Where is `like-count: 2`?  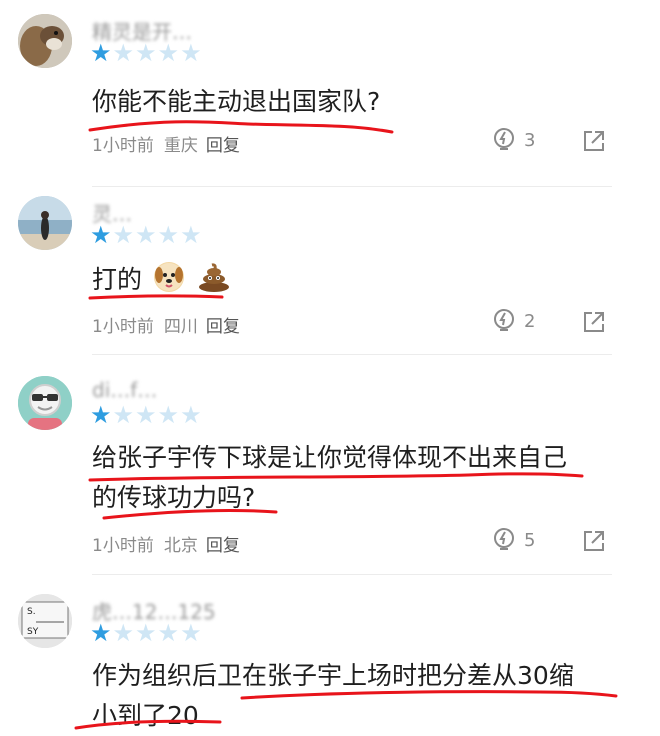 like-count: 2 is located at coordinates (530, 321).